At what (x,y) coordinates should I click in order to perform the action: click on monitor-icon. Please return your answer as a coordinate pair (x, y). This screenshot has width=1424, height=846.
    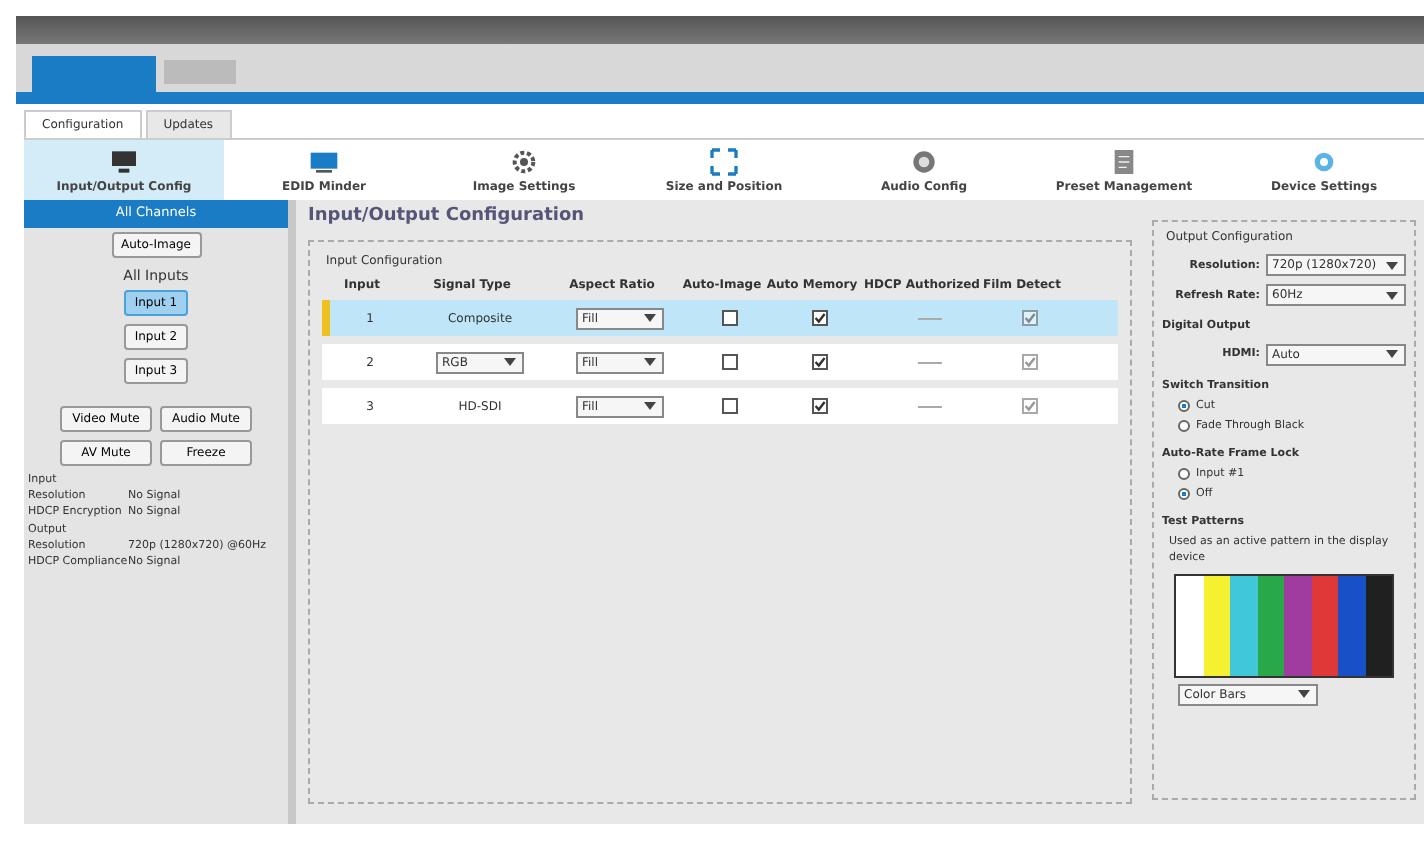
    Looking at the image, I should click on (124, 162).